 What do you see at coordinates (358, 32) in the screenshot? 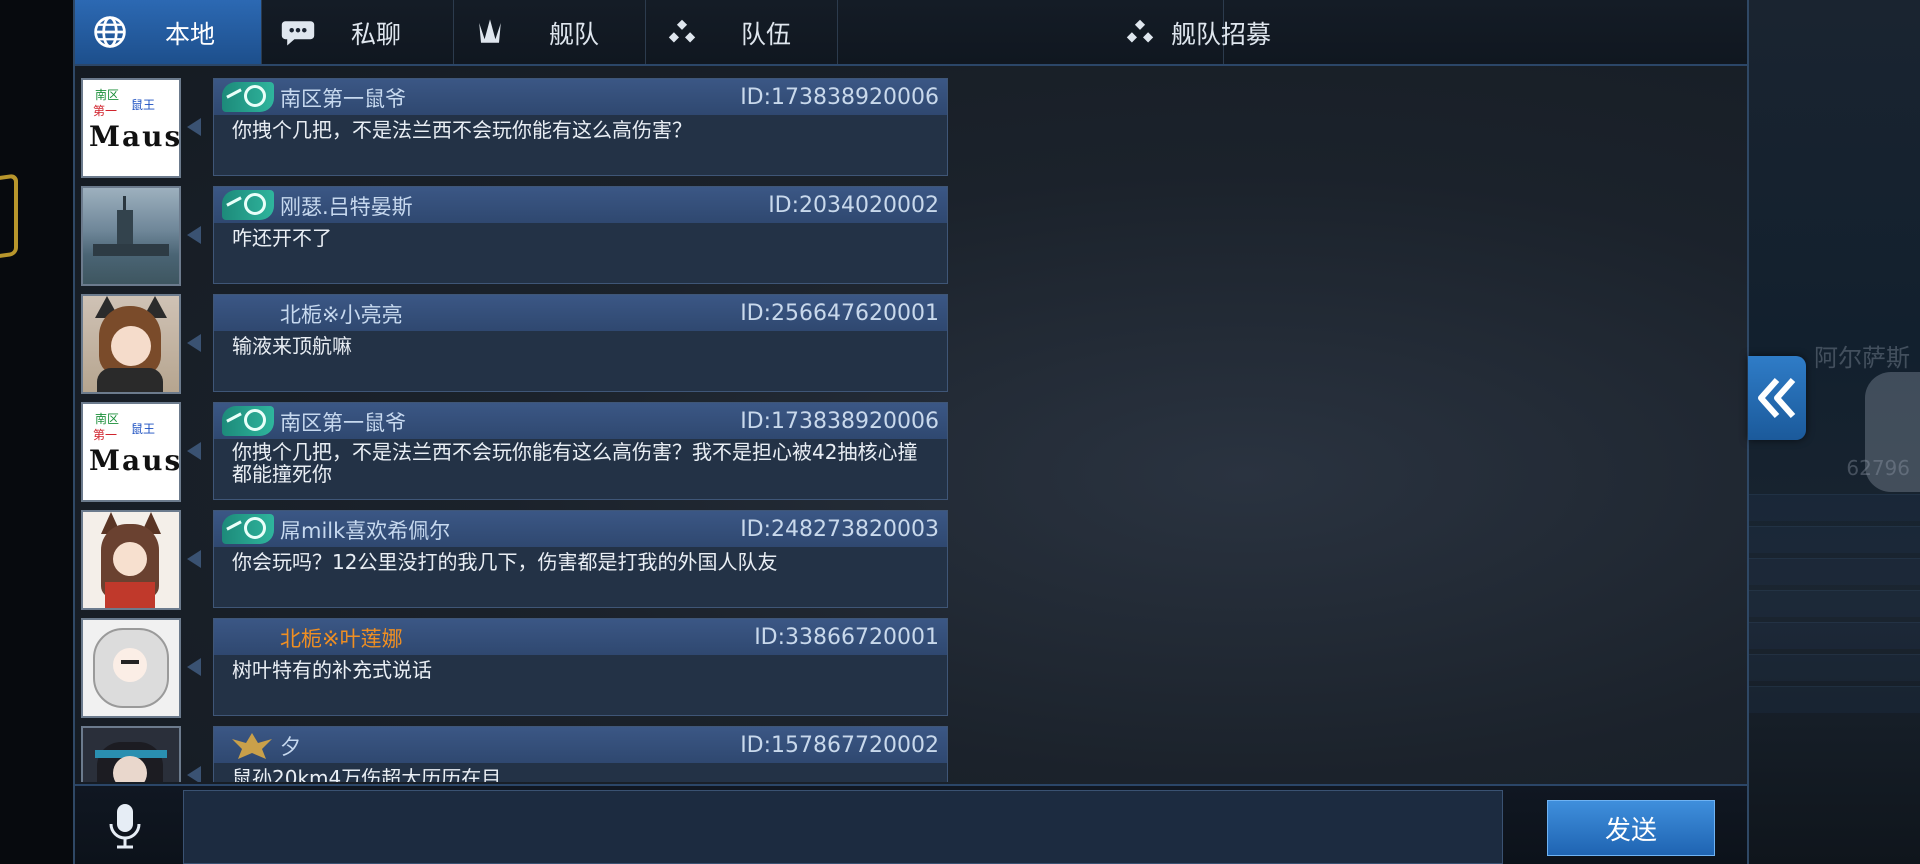
I see `tab-private-chat: 私聊` at bounding box center [358, 32].